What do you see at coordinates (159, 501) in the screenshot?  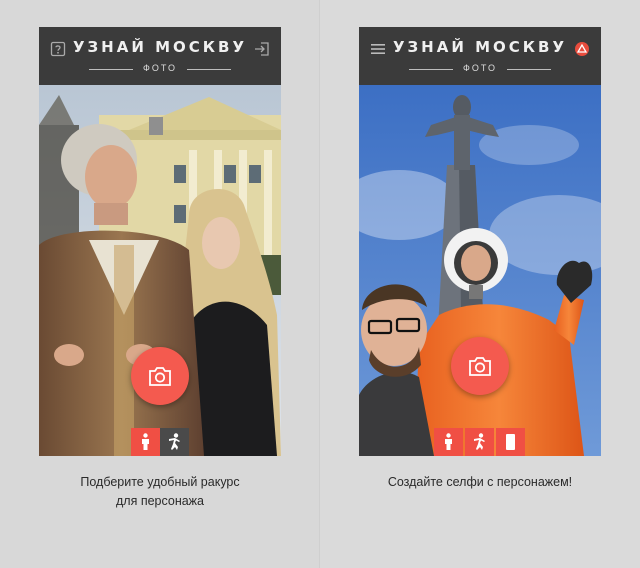 I see `caption-left-line2: для персонажа` at bounding box center [159, 501].